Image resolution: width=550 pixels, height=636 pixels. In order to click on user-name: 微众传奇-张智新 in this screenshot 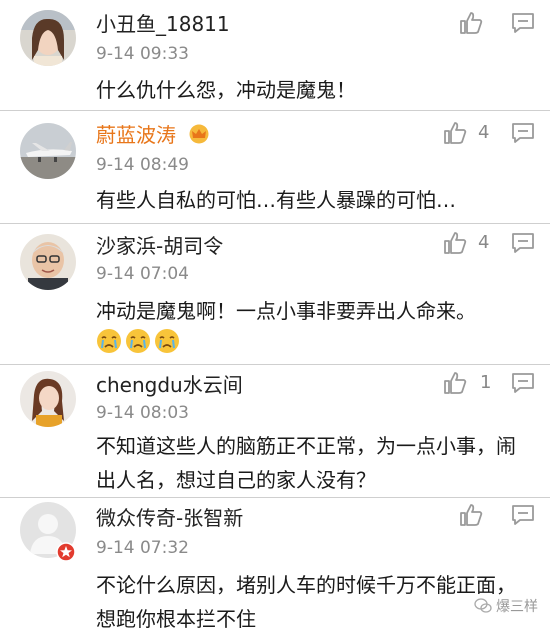, I will do `click(169, 518)`.